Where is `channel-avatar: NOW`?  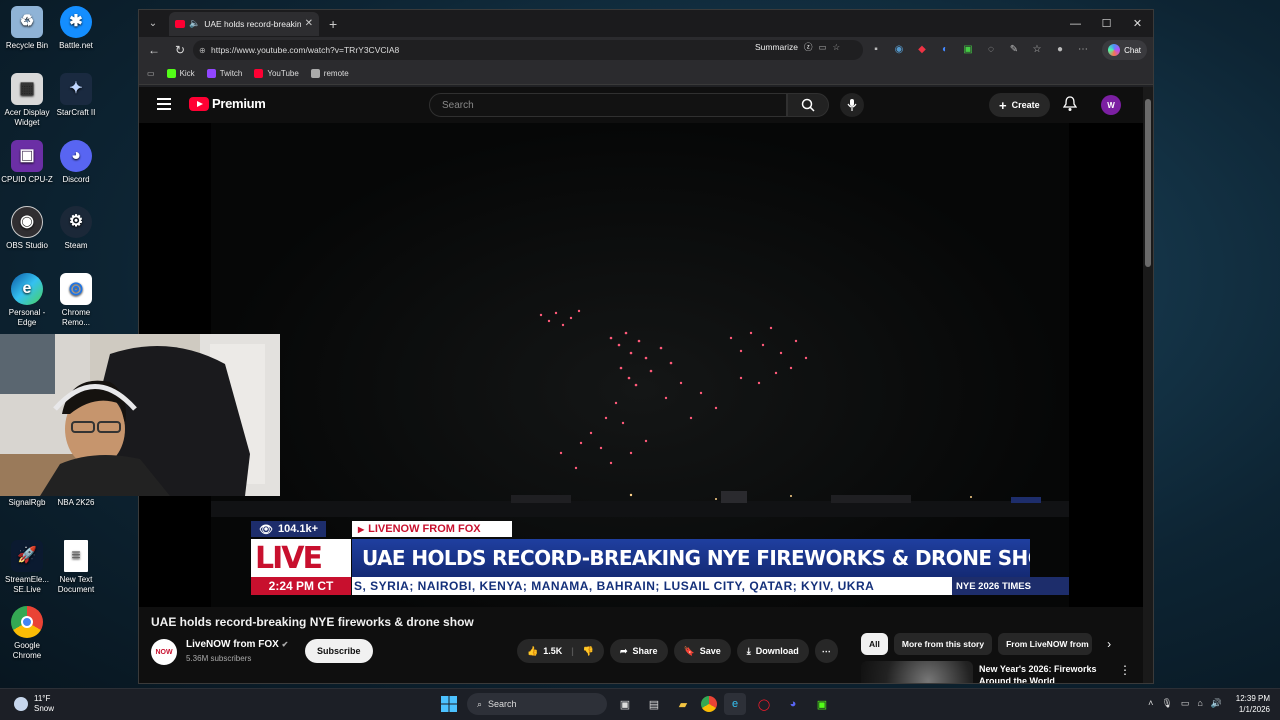 channel-avatar: NOW is located at coordinates (164, 652).